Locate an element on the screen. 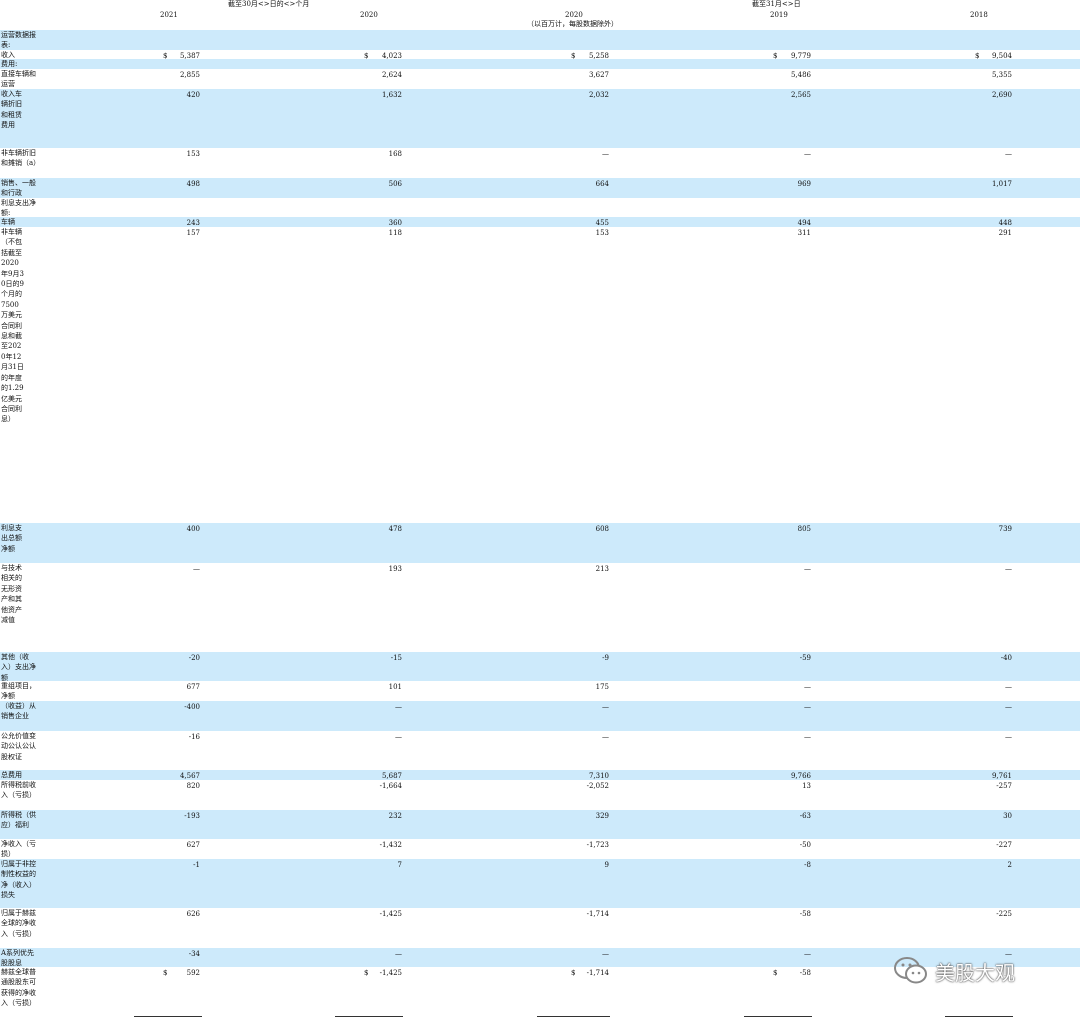  cell-value: 3,627 is located at coordinates (598, 75).